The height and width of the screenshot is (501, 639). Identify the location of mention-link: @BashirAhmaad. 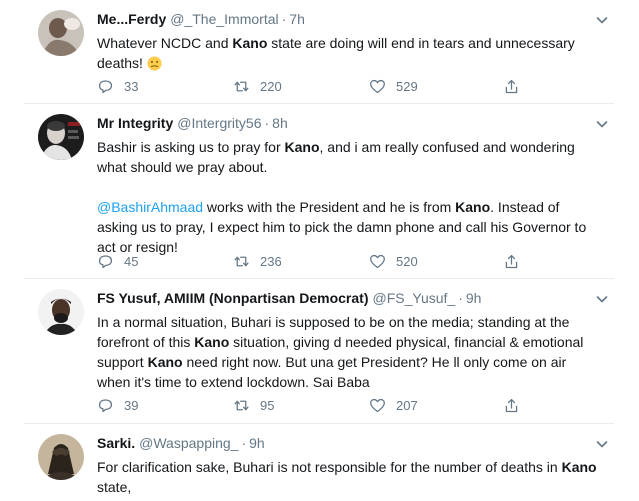
(150, 207).